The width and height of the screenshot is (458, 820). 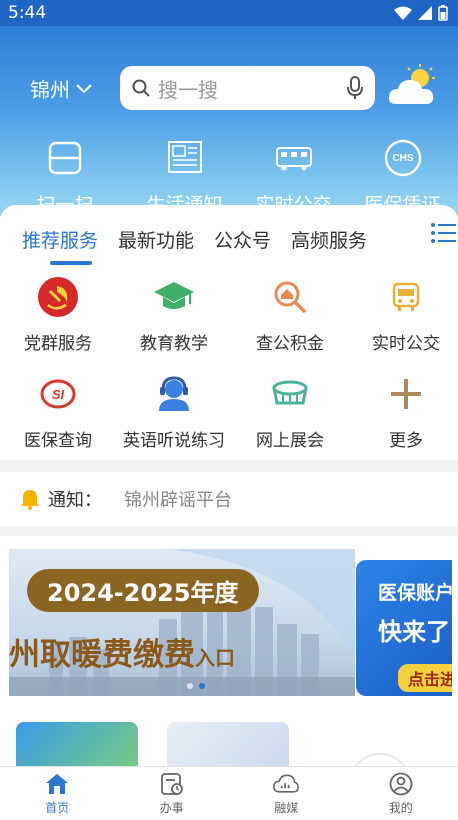 What do you see at coordinates (117, 655) in the screenshot?
I see `banner-title-main: 取暖费缴费` at bounding box center [117, 655].